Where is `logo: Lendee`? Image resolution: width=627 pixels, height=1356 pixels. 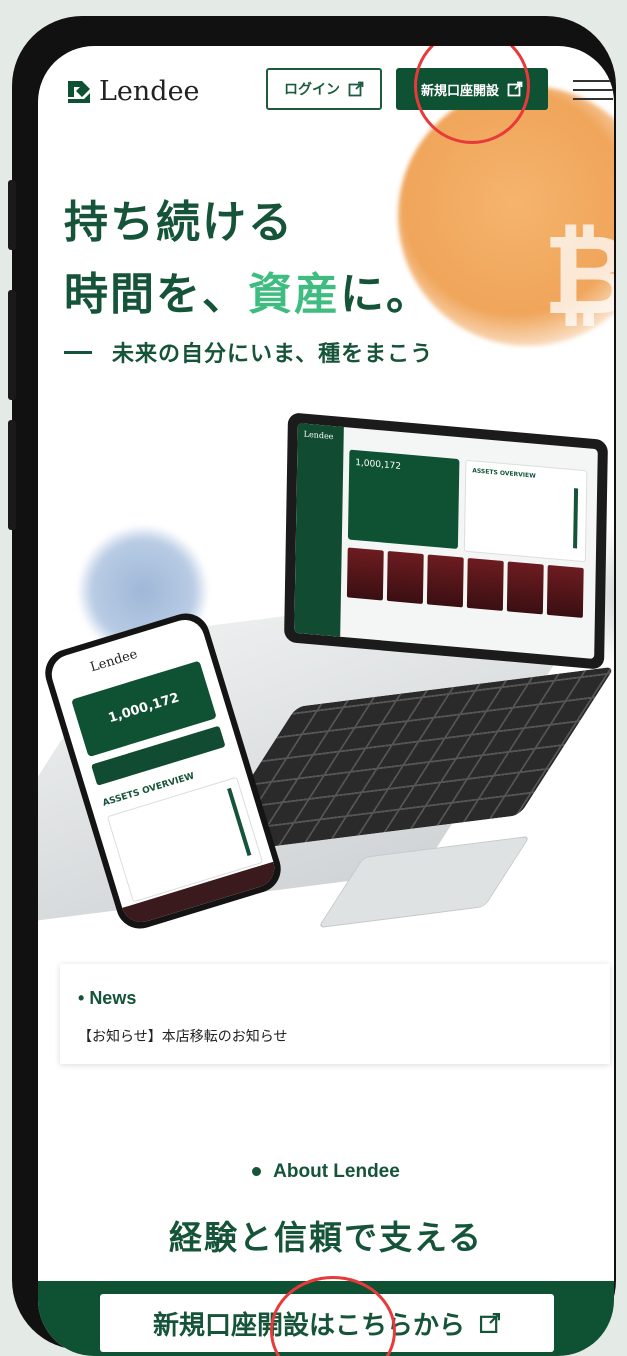 logo: Lendee is located at coordinates (132, 91).